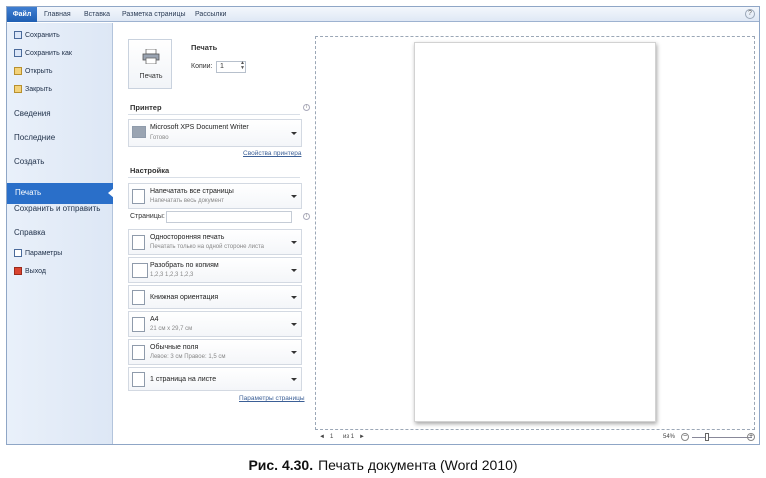  Describe the element at coordinates (707, 437) in the screenshot. I see `zoom-slider-thumb` at that location.